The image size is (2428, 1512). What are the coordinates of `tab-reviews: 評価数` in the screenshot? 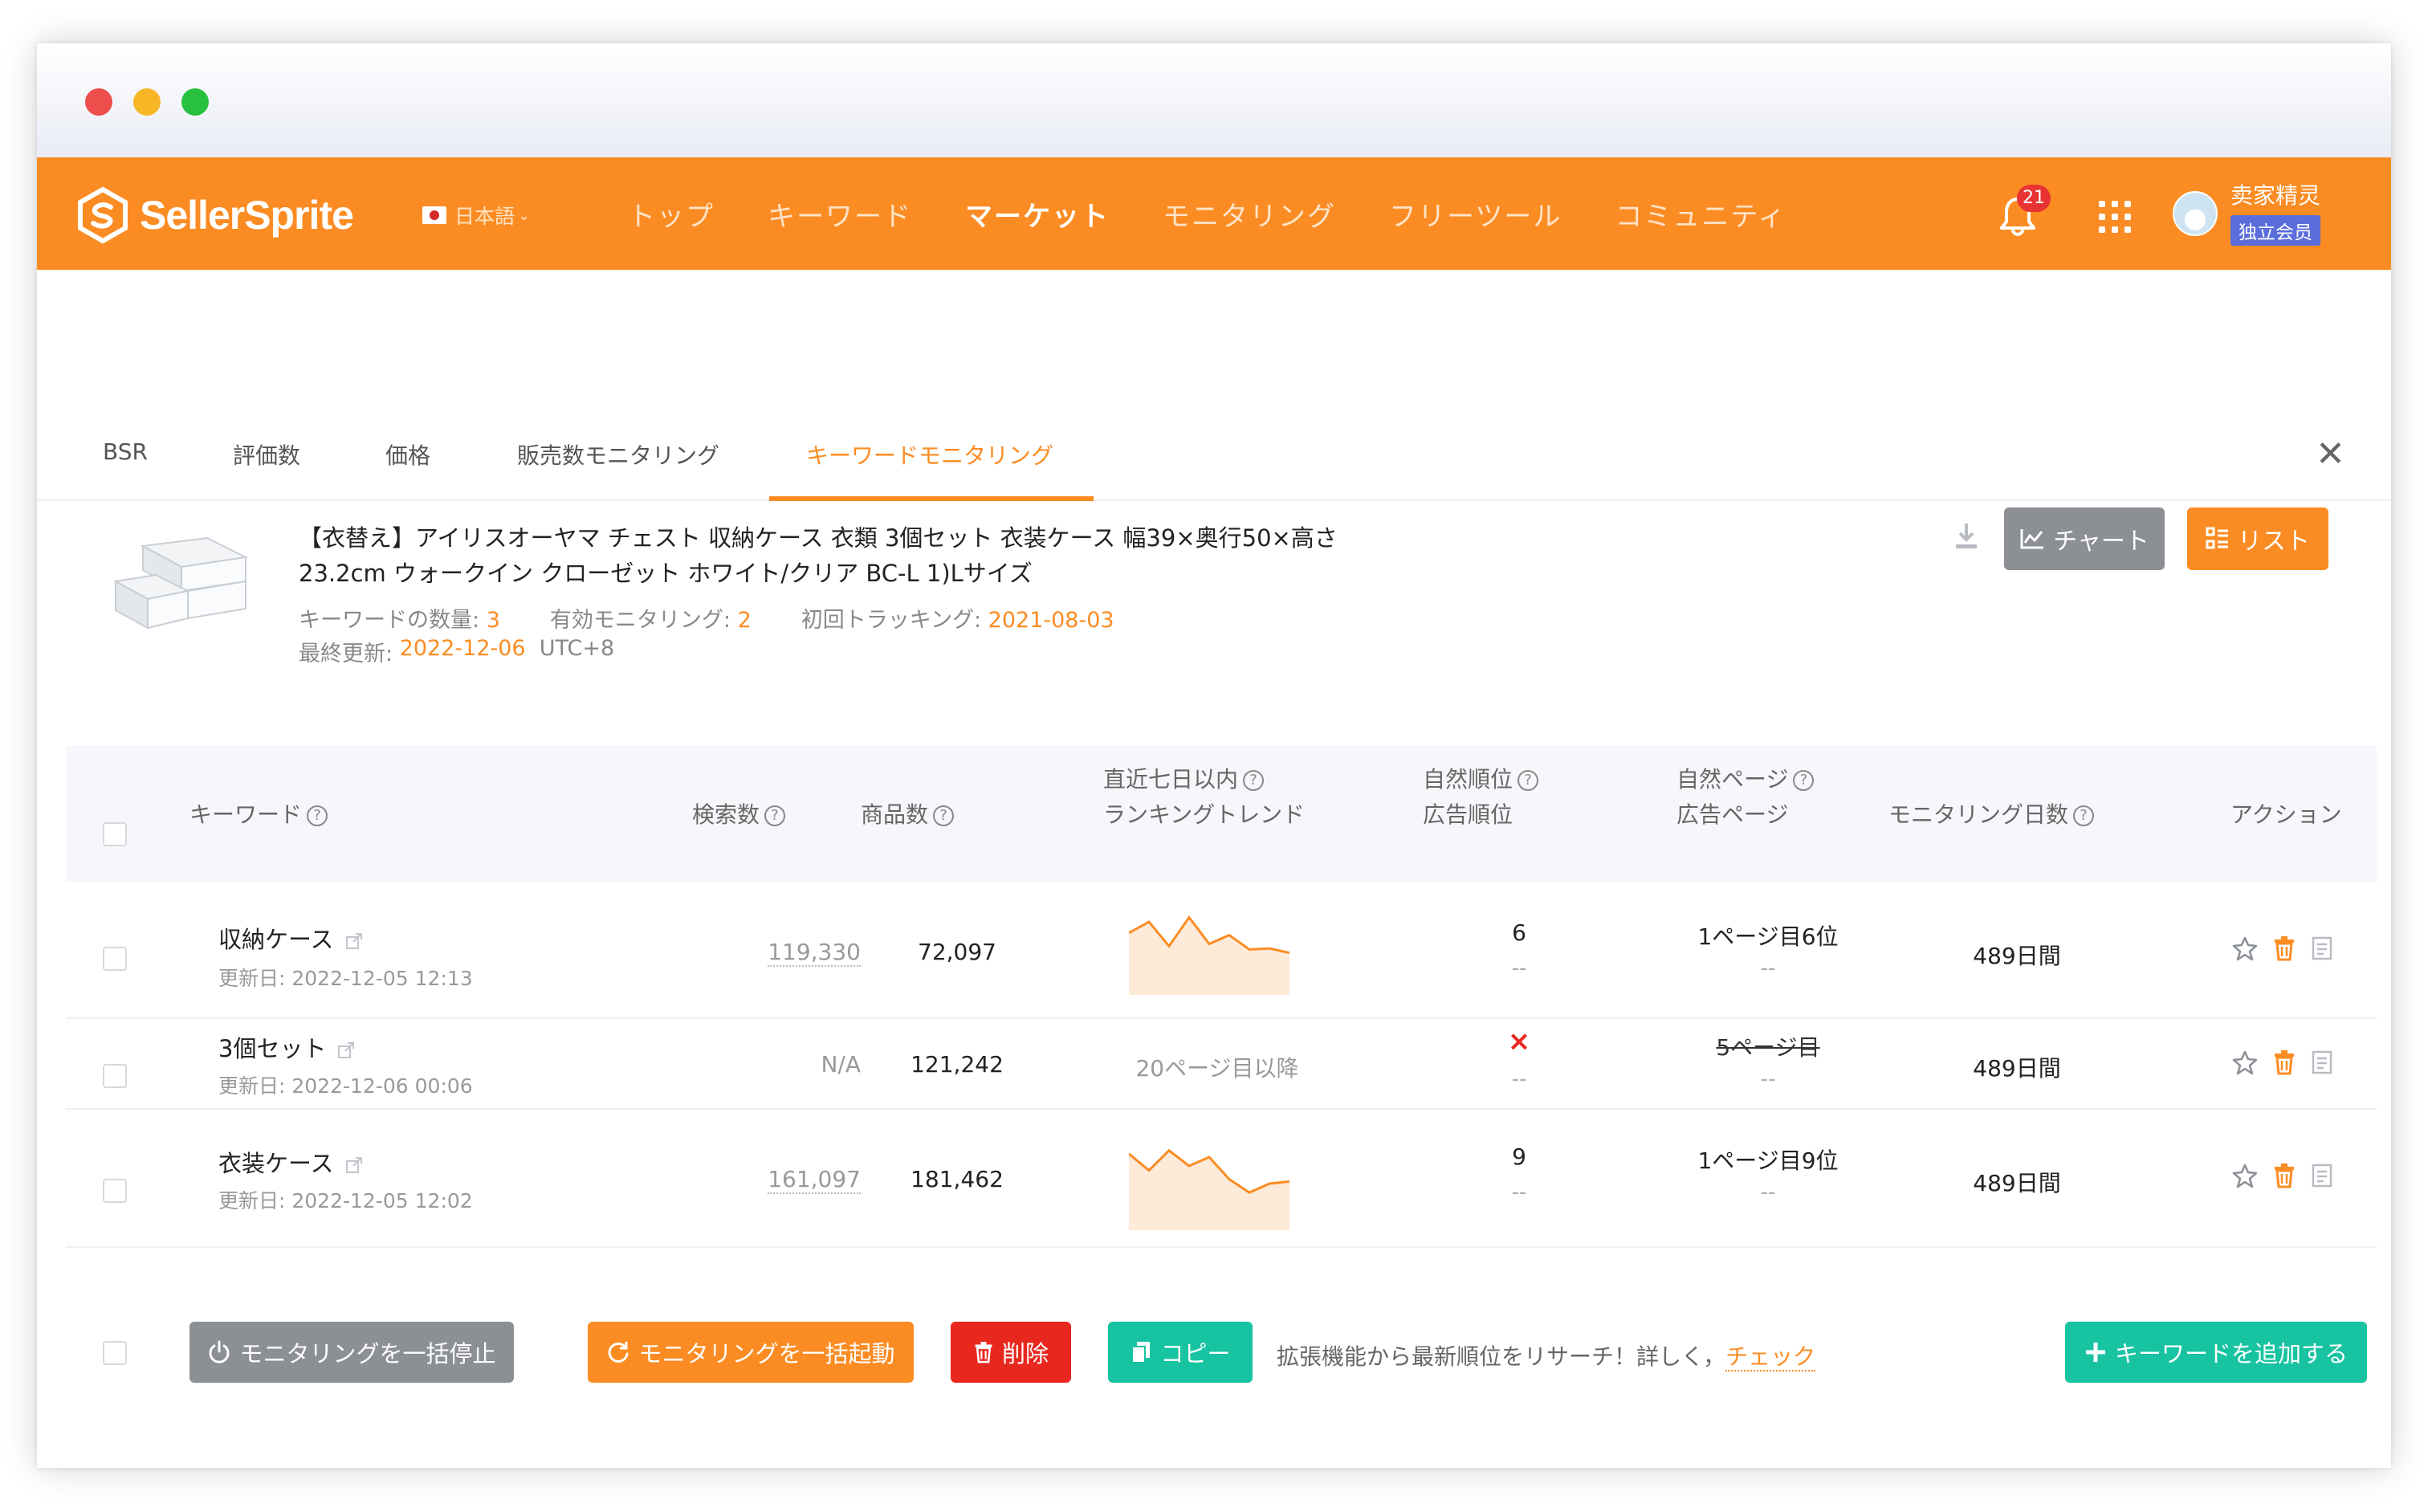 It's located at (266, 455).